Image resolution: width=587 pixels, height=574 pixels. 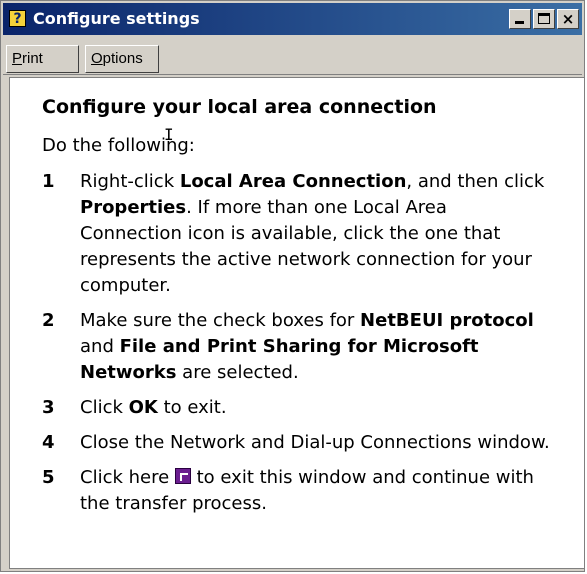 I want to click on options-label: ptions, so click(x=122, y=58).